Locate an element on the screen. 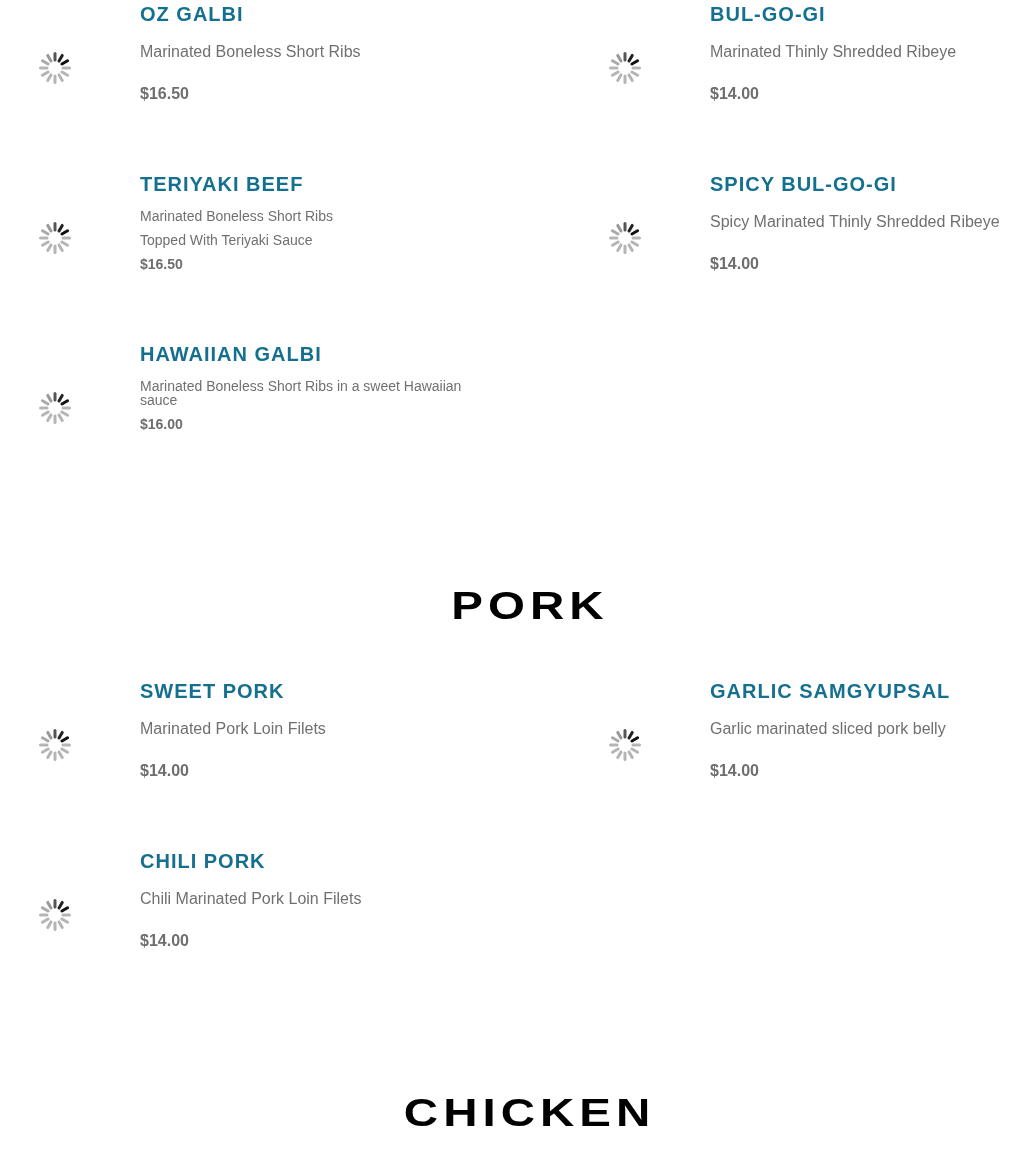 The image size is (1030, 1149). menu-item-title: CHILI PORK is located at coordinates (203, 861).